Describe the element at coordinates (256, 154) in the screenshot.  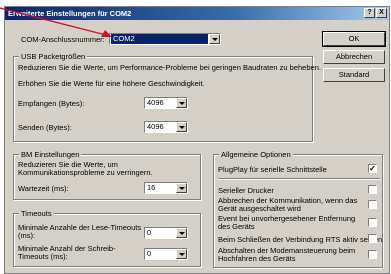
I see `options-group-title: Allgemeine Optionen` at that location.